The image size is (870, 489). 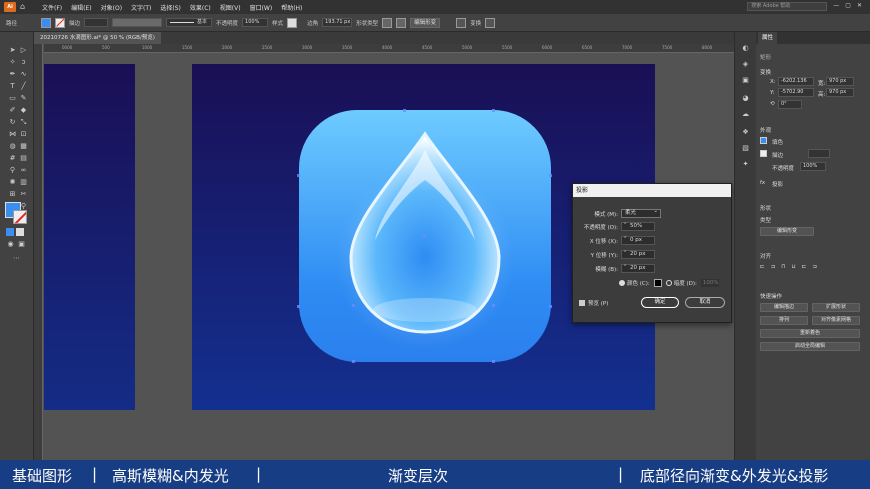 What do you see at coordinates (20, 232) in the screenshot?
I see `gradient-mode-icon` at bounding box center [20, 232].